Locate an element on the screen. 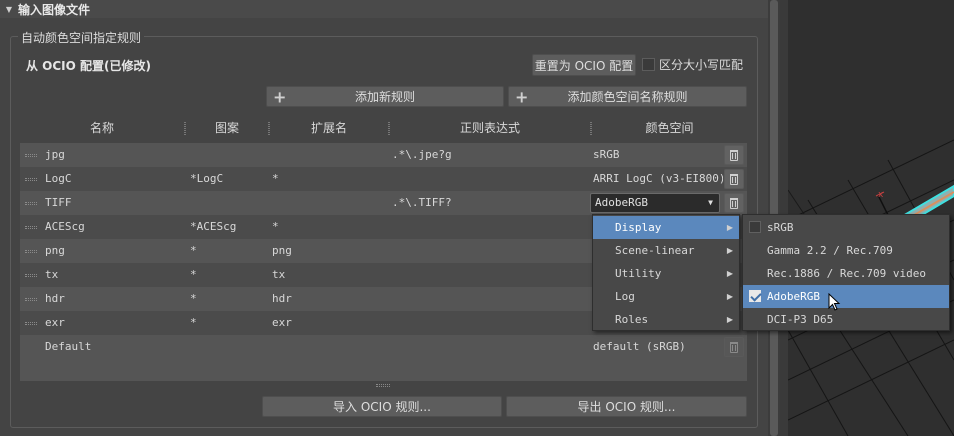 The width and height of the screenshot is (954, 436). add-colorspace-rule-label: 添加颜色空间名称规则 is located at coordinates (627, 97).